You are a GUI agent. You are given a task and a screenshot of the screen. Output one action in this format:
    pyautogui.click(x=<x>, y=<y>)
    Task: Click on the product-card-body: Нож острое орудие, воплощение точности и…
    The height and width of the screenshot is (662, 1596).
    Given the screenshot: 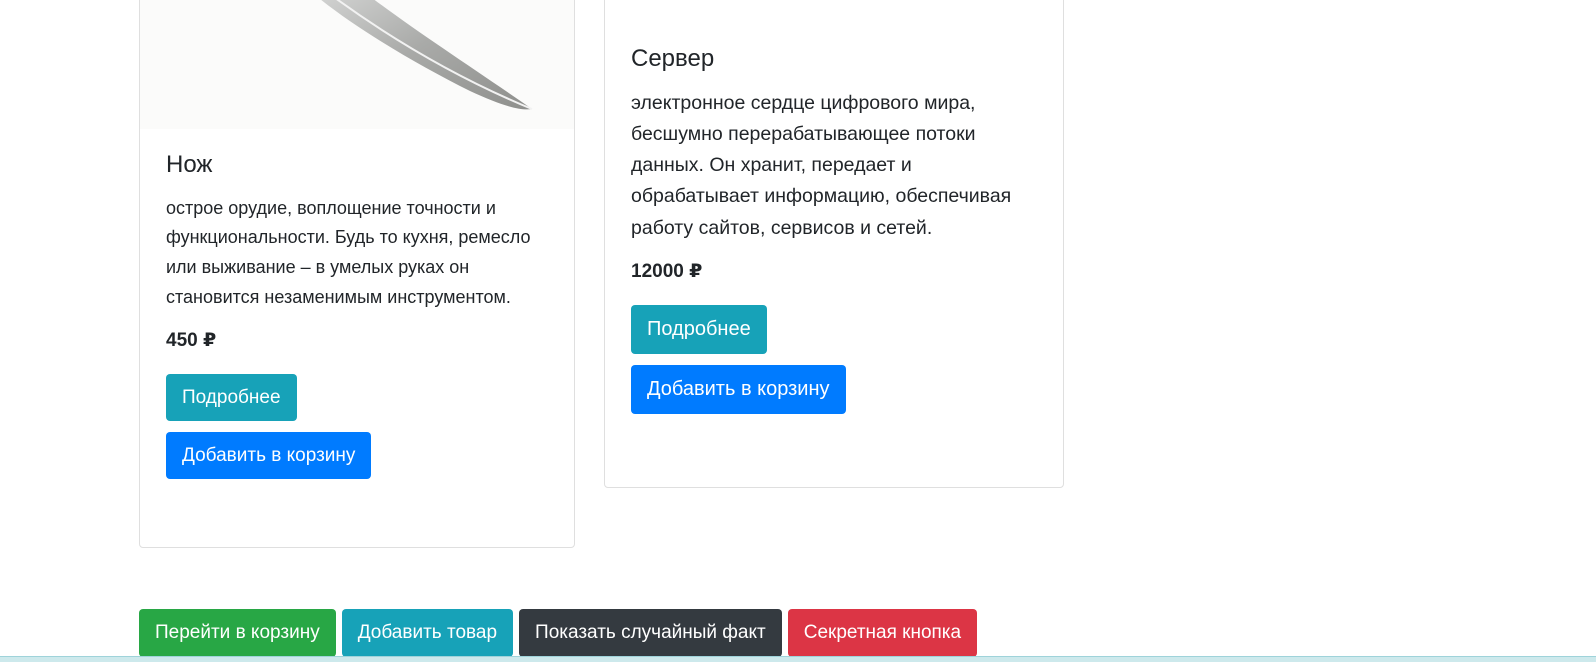 What is the action you would take?
    pyautogui.click(x=358, y=320)
    